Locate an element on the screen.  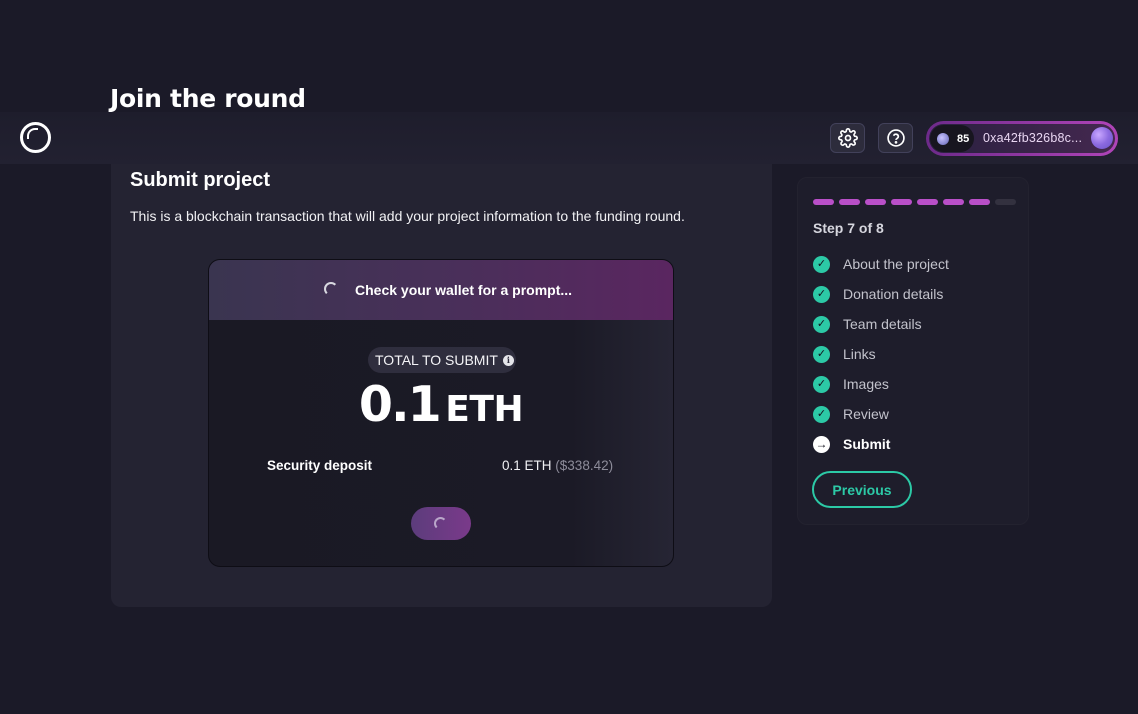
total-label: TOTAL TO SUBMIT is located at coordinates (436, 360).